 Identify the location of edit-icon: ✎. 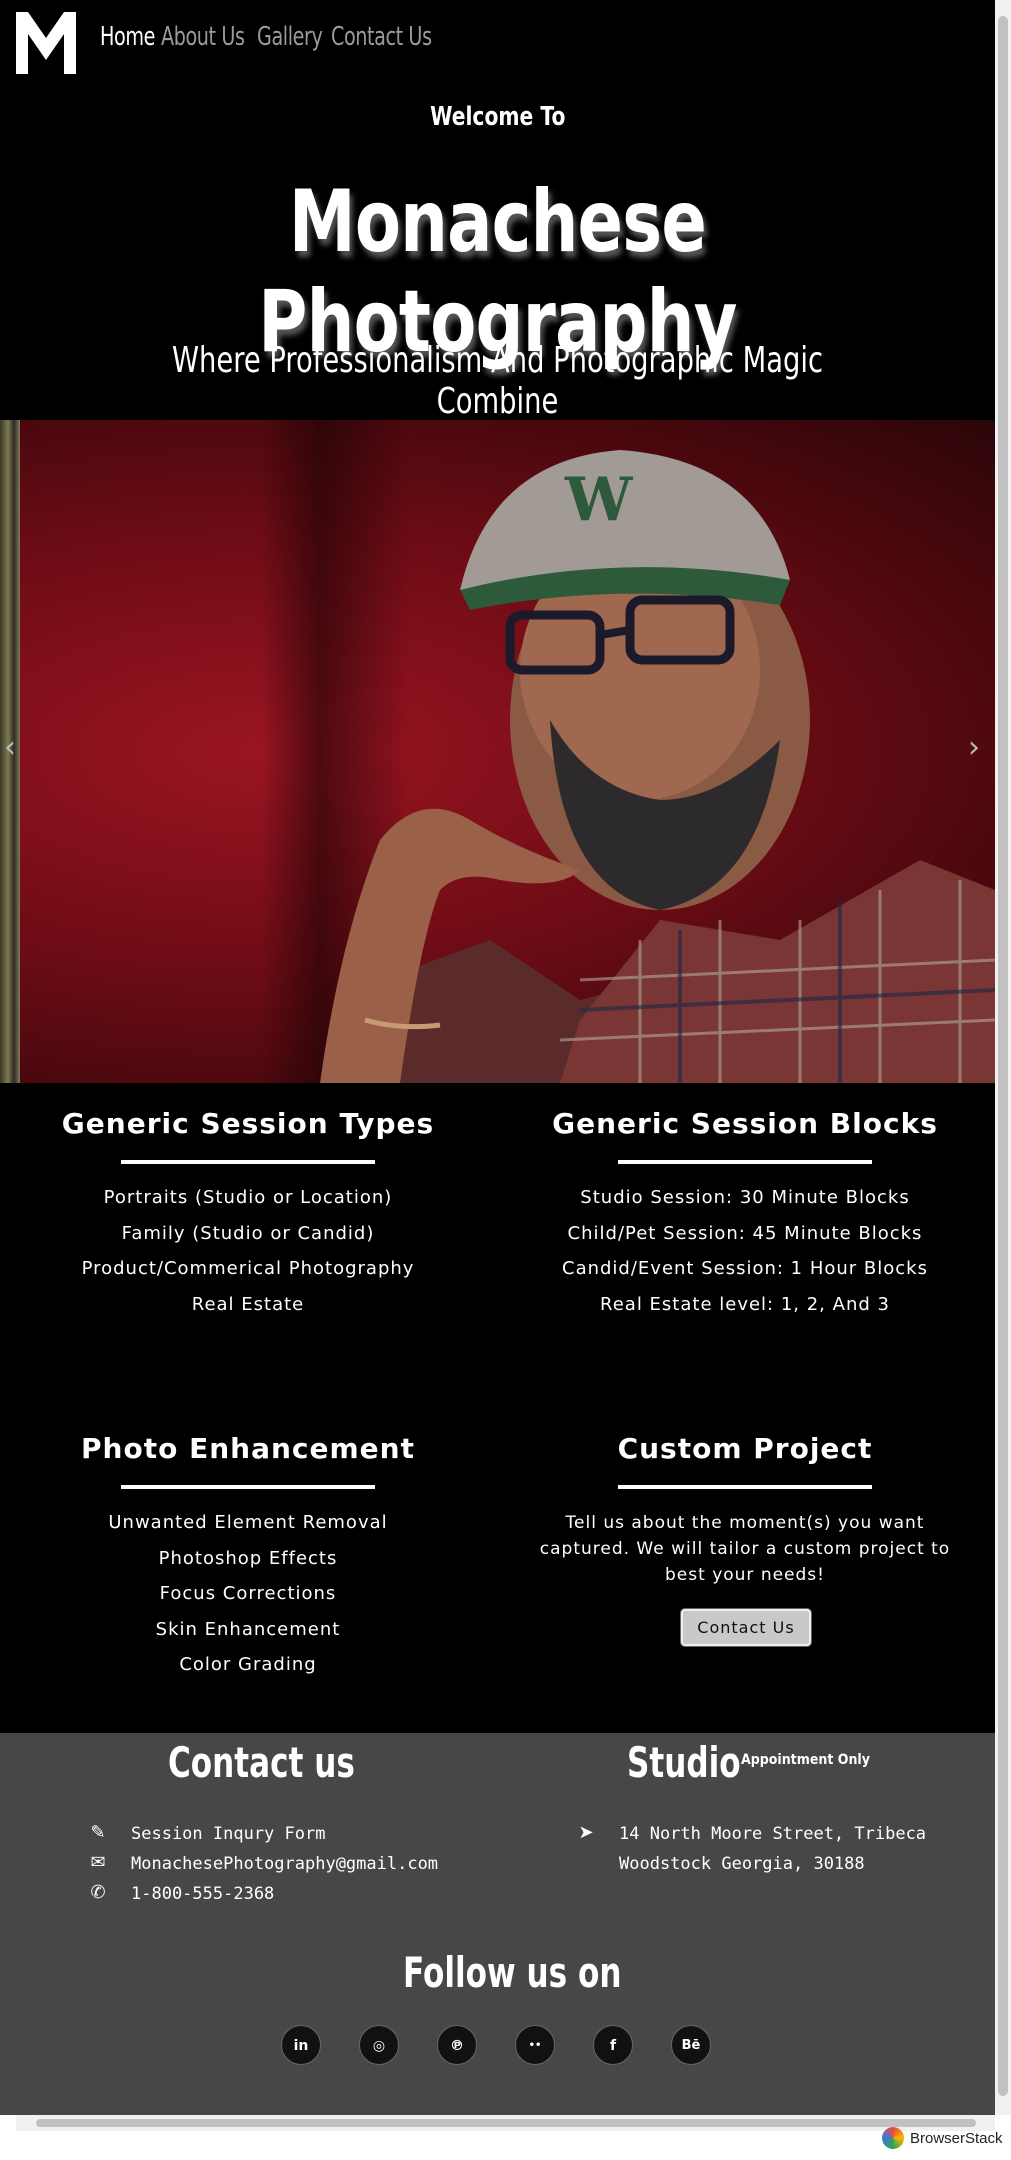
(98, 1832).